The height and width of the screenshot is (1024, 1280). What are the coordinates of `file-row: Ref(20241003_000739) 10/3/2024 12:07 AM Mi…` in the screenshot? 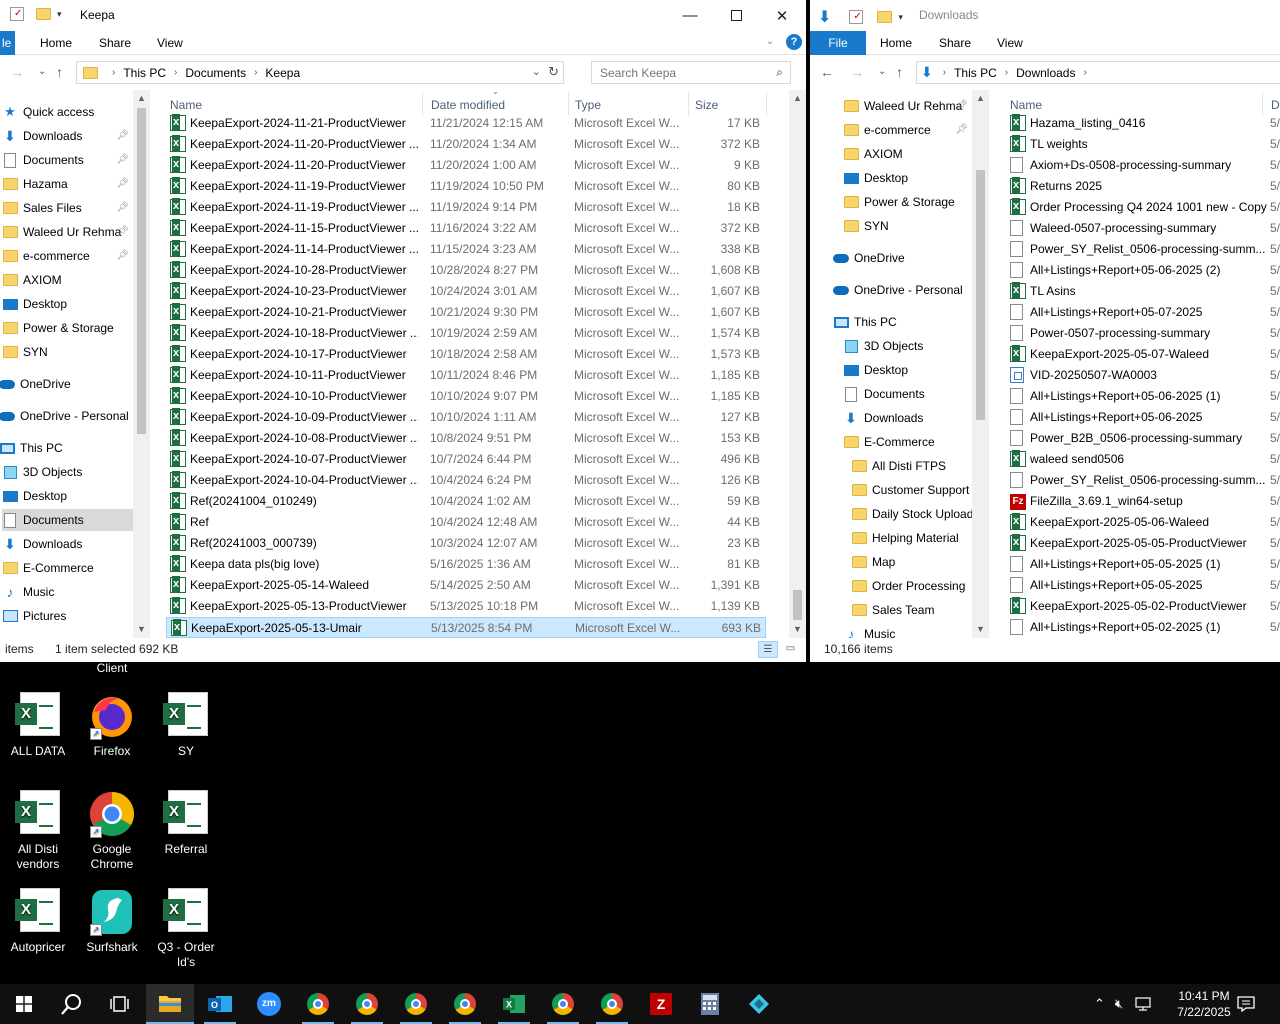 It's located at (466, 543).